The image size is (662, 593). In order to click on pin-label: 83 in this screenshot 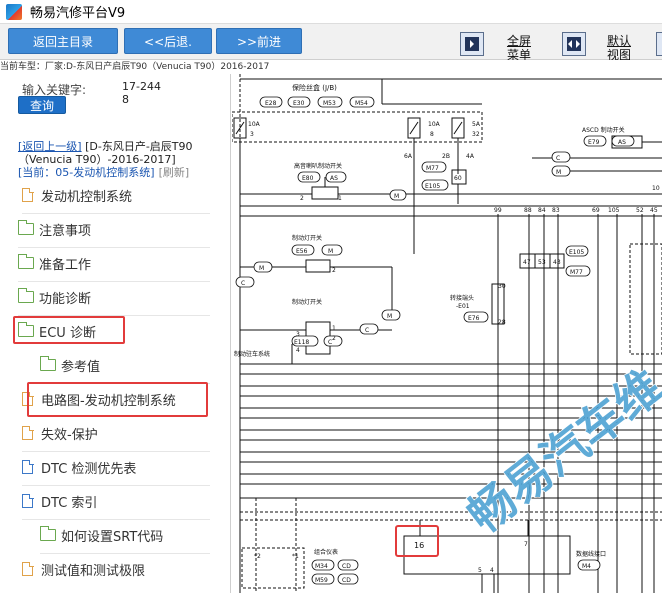, I will do `click(556, 210)`.